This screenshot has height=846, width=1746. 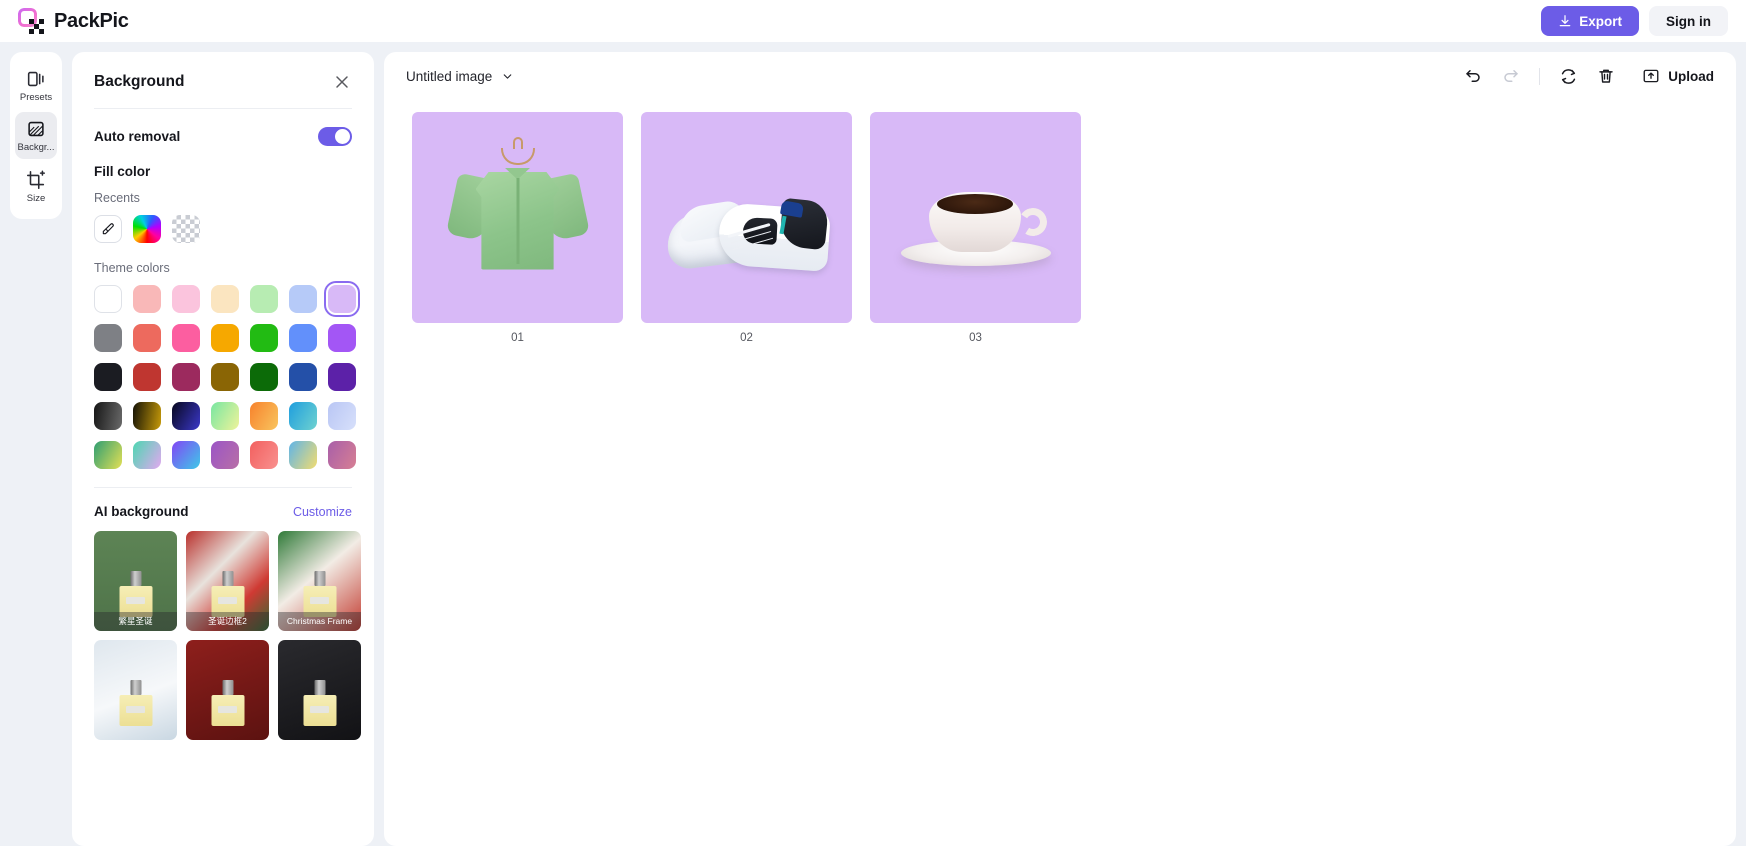 What do you see at coordinates (975, 338) in the screenshot?
I see `image-label: 03` at bounding box center [975, 338].